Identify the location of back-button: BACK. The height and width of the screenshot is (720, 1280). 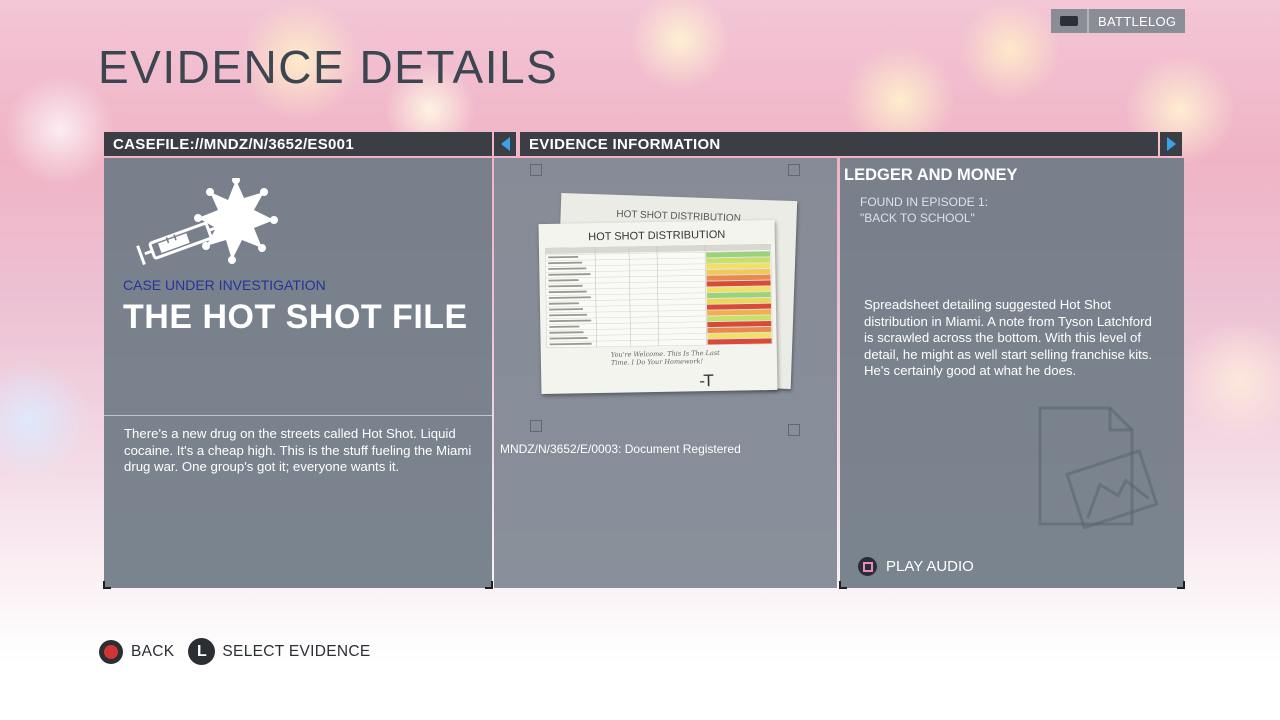
(137, 651).